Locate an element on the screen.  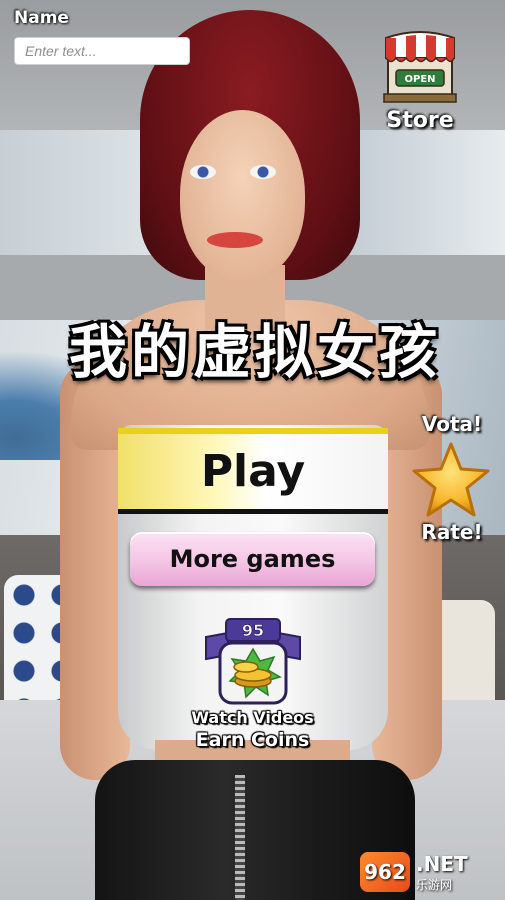
star-icon is located at coordinates (451, 479).